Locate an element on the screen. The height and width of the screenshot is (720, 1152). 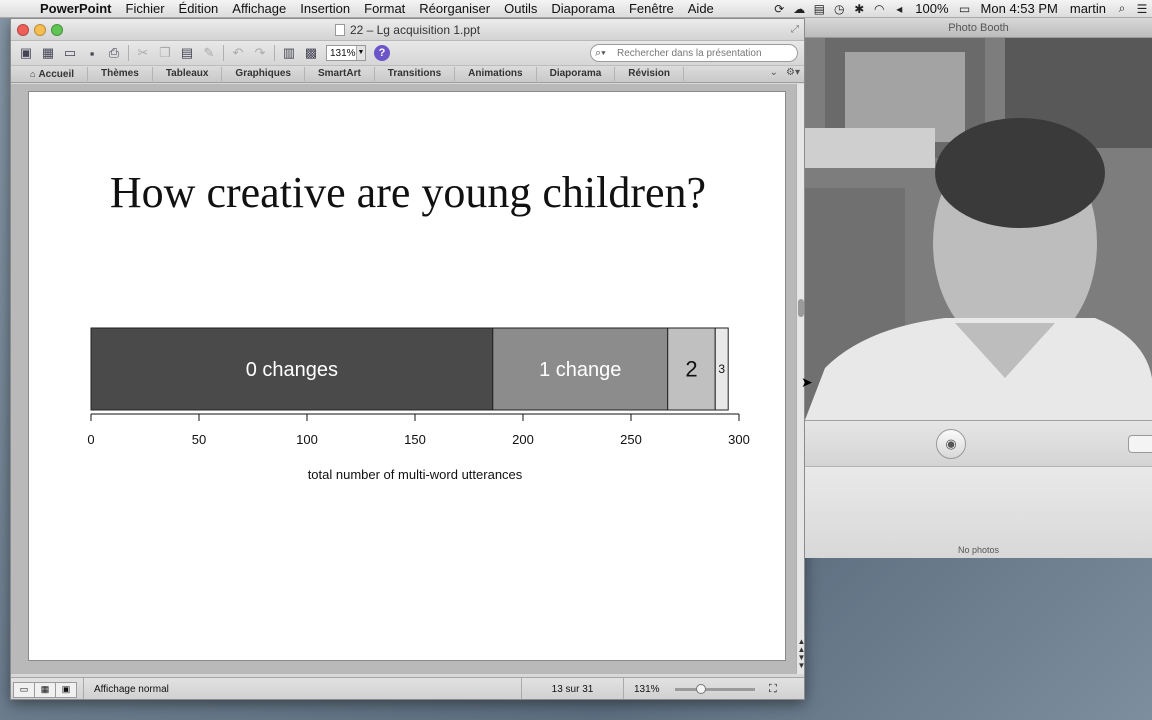
slideshow-button: ▣ is located at coordinates (66, 689).